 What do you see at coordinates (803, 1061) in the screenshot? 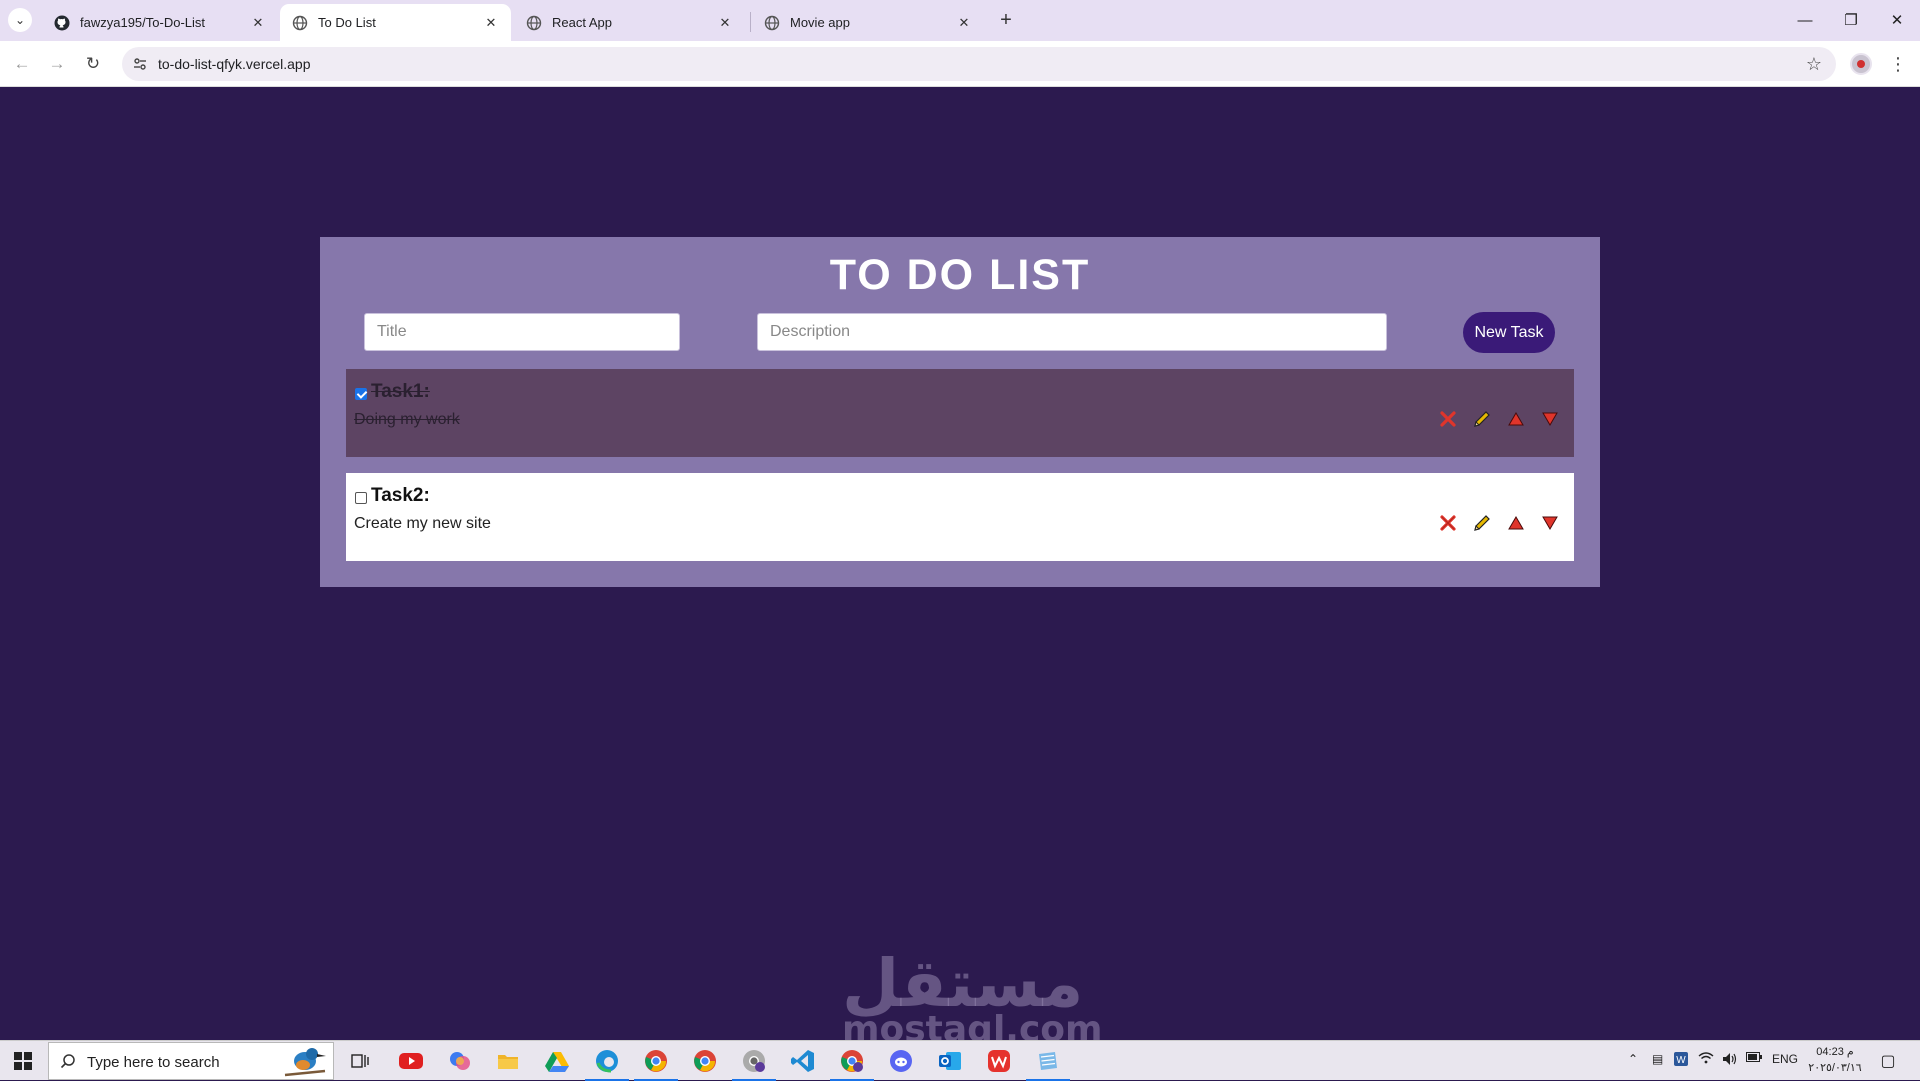
I see `vscode-icon` at bounding box center [803, 1061].